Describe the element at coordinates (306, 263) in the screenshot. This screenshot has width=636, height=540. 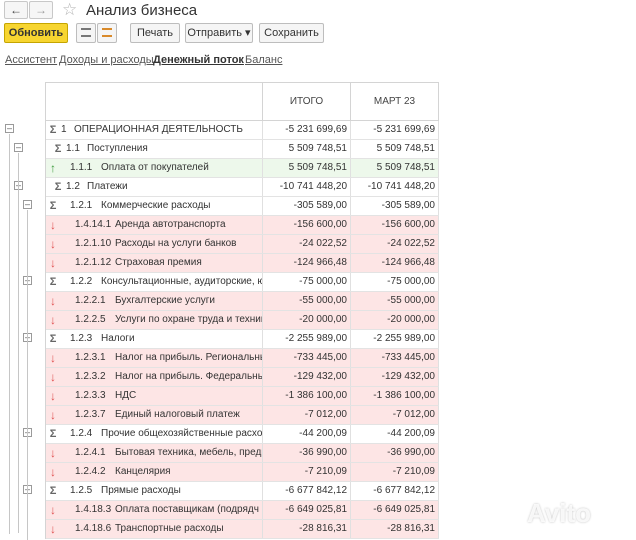
I see `row-total-cell: -124 966,48` at that location.